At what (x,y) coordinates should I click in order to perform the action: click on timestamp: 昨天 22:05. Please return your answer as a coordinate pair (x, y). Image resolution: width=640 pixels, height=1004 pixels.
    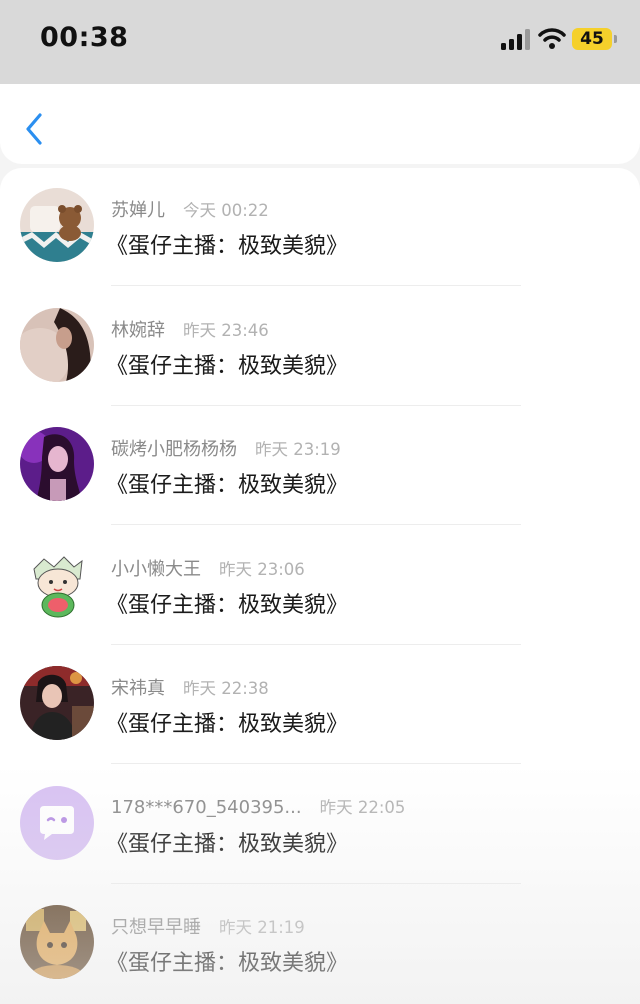
    Looking at the image, I should click on (362, 807).